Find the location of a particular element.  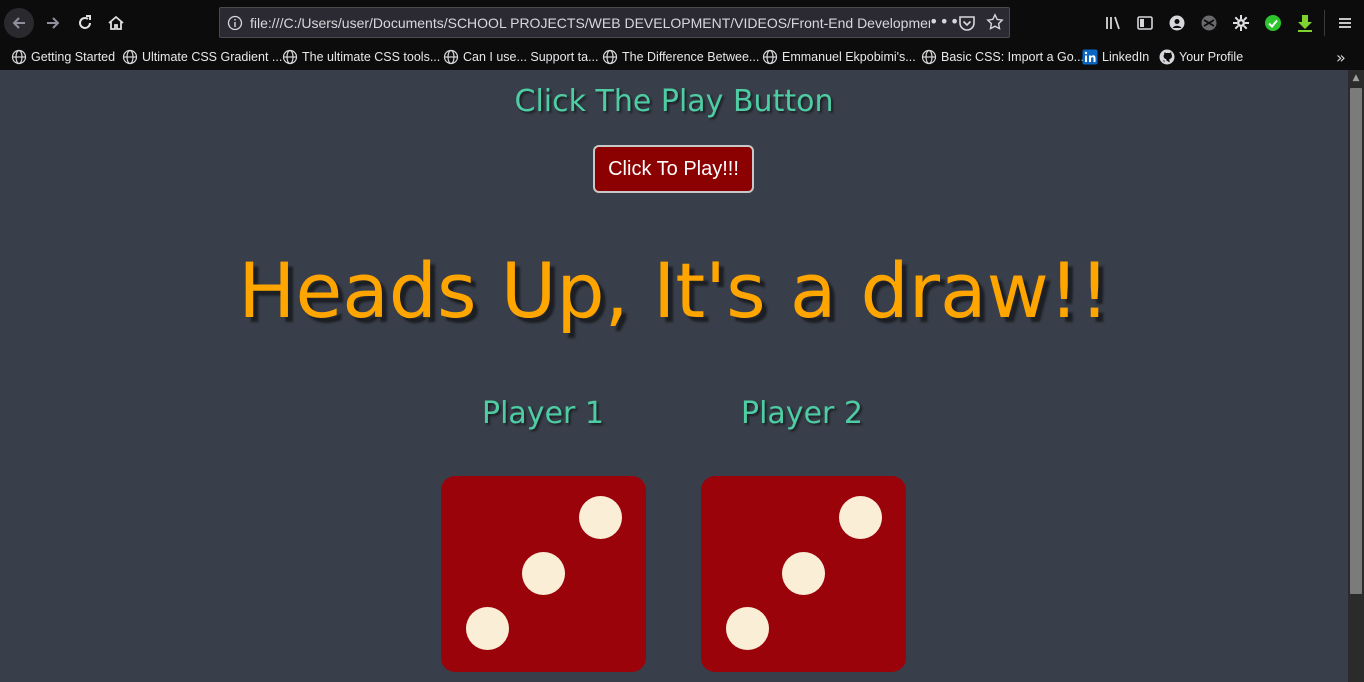

result-heading: Heads Up, It's a draw!! is located at coordinates (674, 290).